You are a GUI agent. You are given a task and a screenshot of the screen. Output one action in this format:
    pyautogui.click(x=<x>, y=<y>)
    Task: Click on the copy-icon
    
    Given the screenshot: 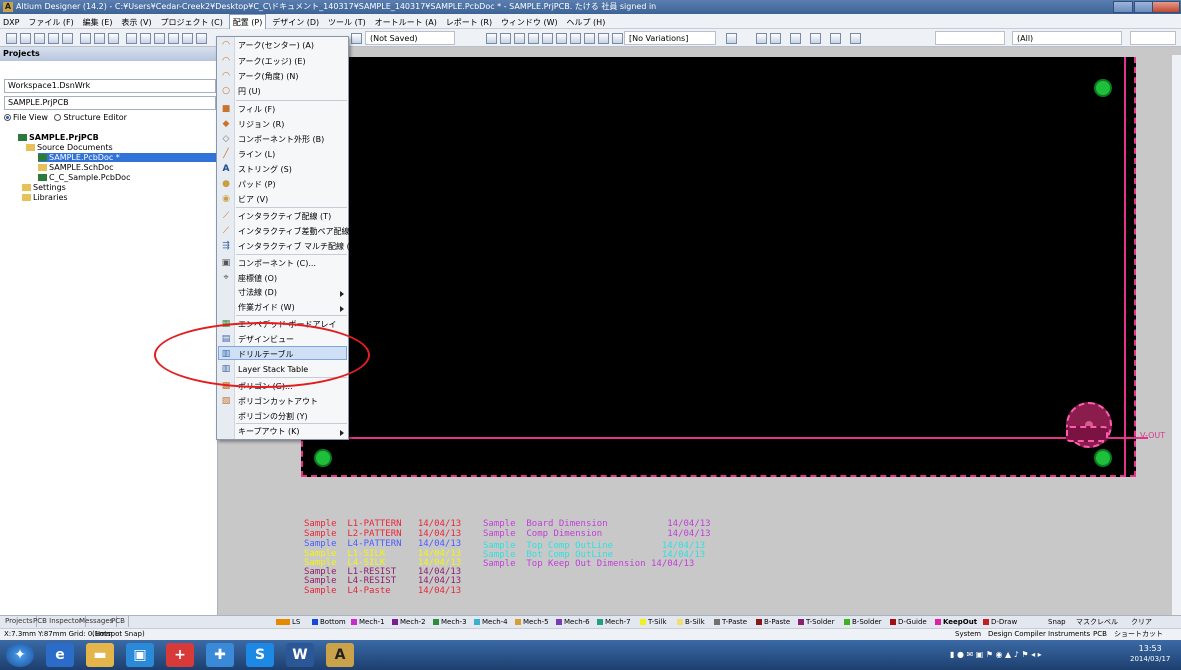 What is the action you would take?
    pyautogui.click(x=145, y=38)
    